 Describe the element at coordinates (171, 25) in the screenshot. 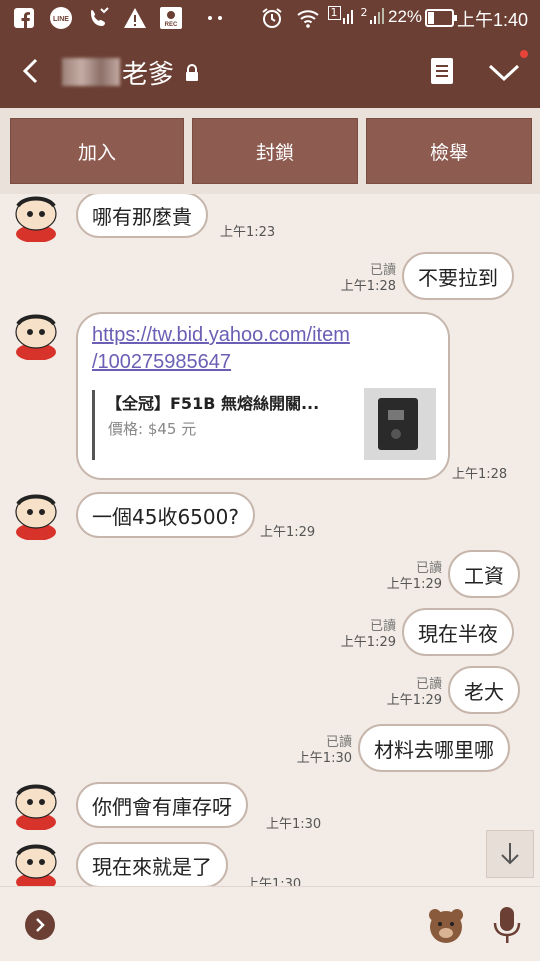

I see `svg-text: REC` at that location.